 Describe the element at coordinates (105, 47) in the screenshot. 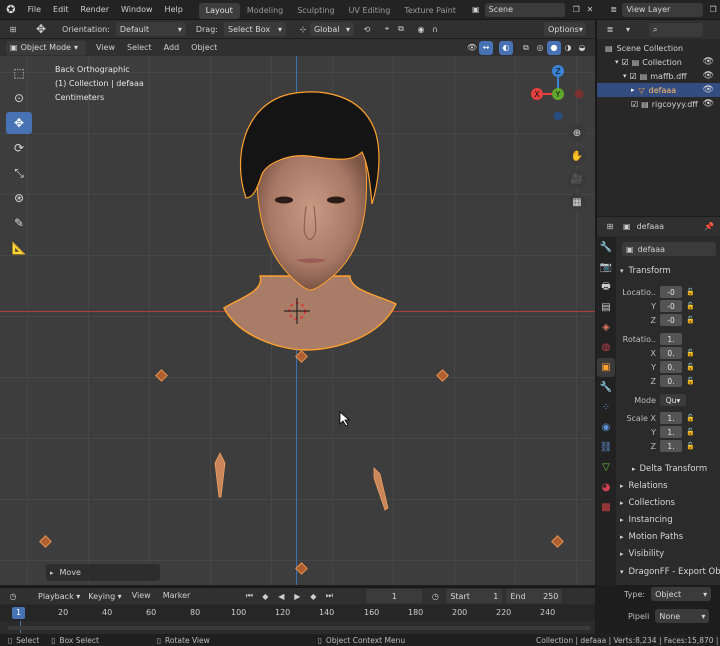

I see `viewport-menu-view: View` at that location.